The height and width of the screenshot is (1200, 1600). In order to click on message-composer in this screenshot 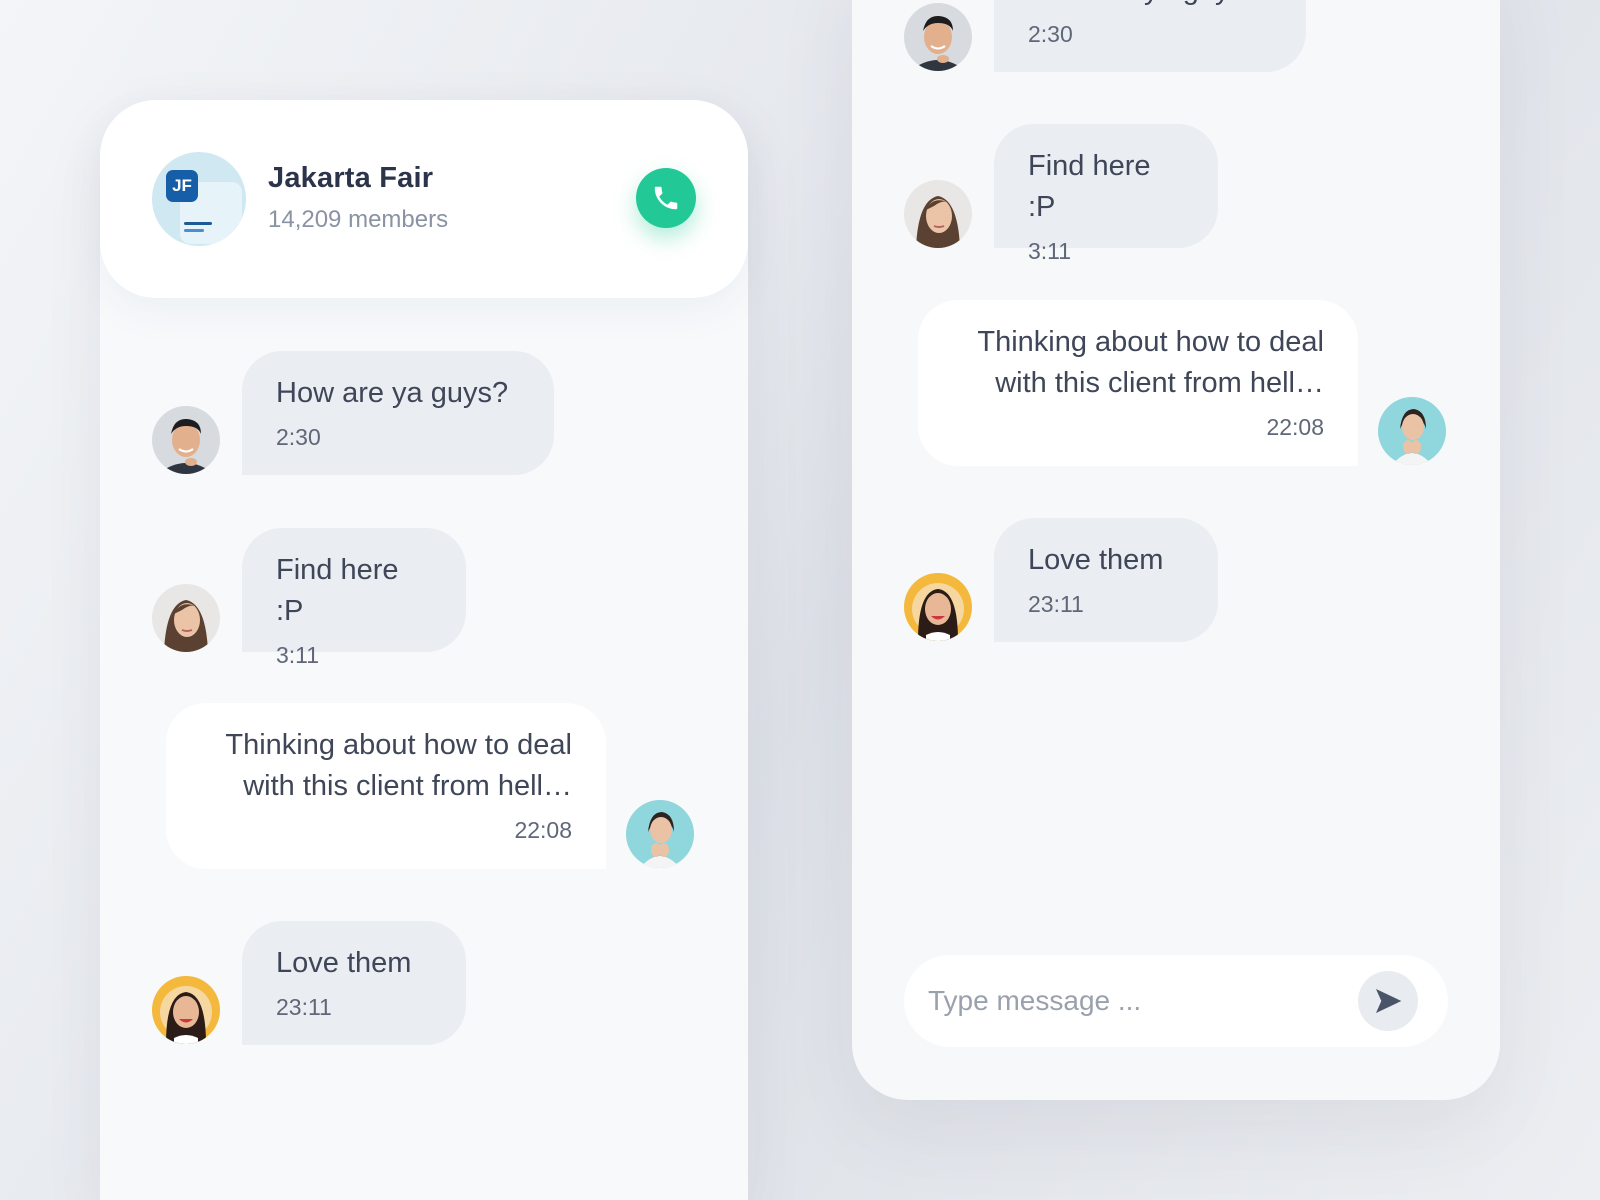, I will do `click(1176, 1001)`.